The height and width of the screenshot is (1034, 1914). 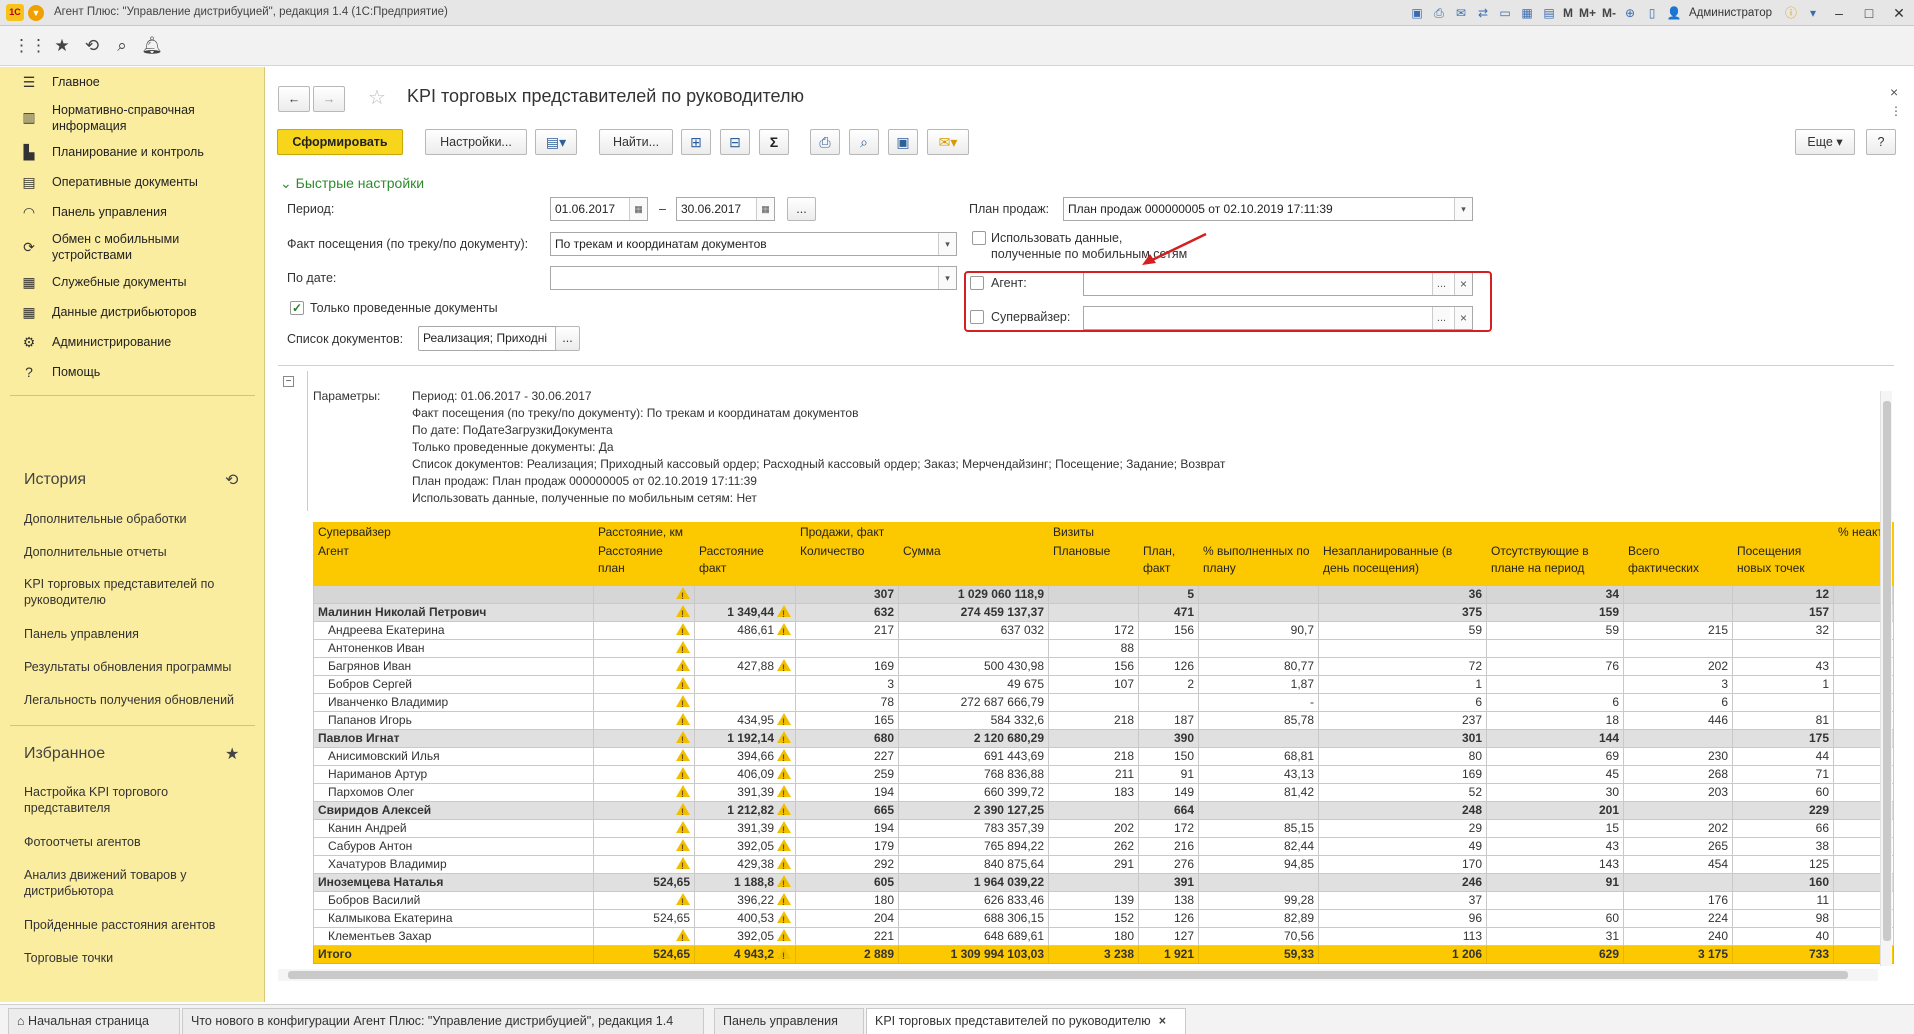 What do you see at coordinates (847, 846) in the screenshot?
I see `table-cell: 179` at bounding box center [847, 846].